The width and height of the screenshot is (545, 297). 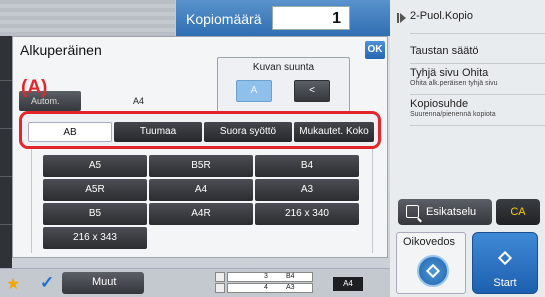 I want to click on tray-status: 3 B4 4 A3, so click(x=265, y=283).